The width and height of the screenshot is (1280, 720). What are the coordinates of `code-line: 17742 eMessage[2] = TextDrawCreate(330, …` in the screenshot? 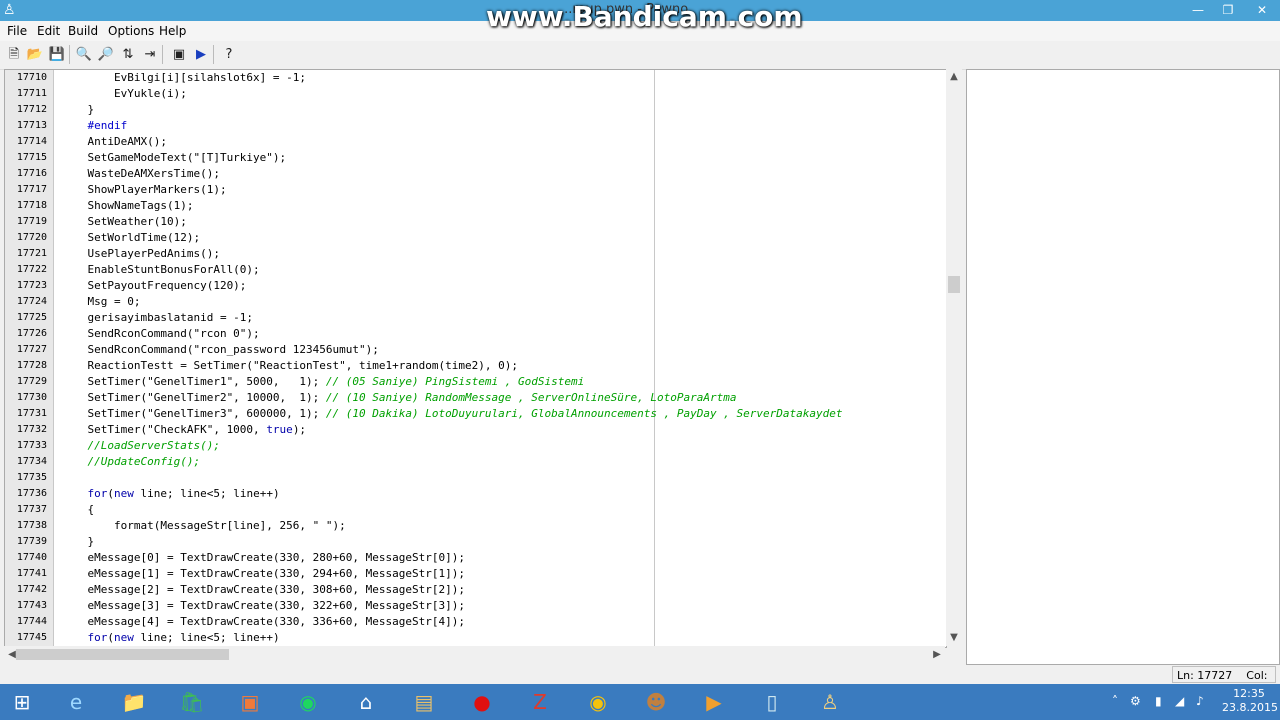 It's located at (475, 590).